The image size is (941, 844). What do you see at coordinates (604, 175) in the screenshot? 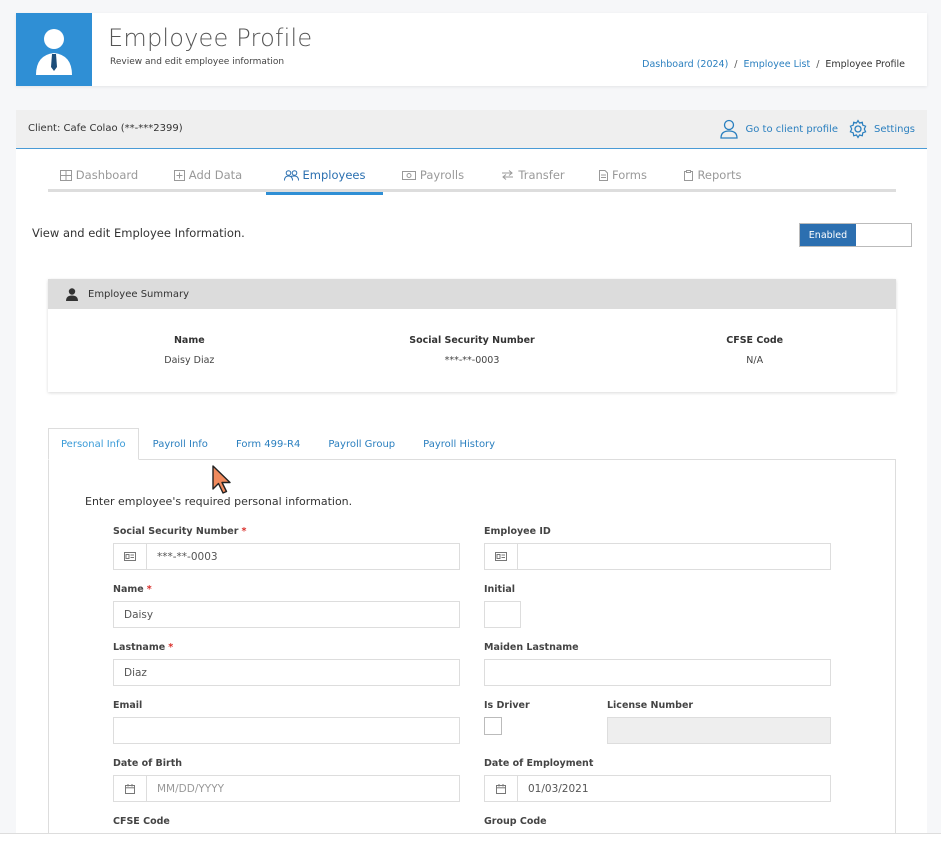
I see `document-icon` at bounding box center [604, 175].